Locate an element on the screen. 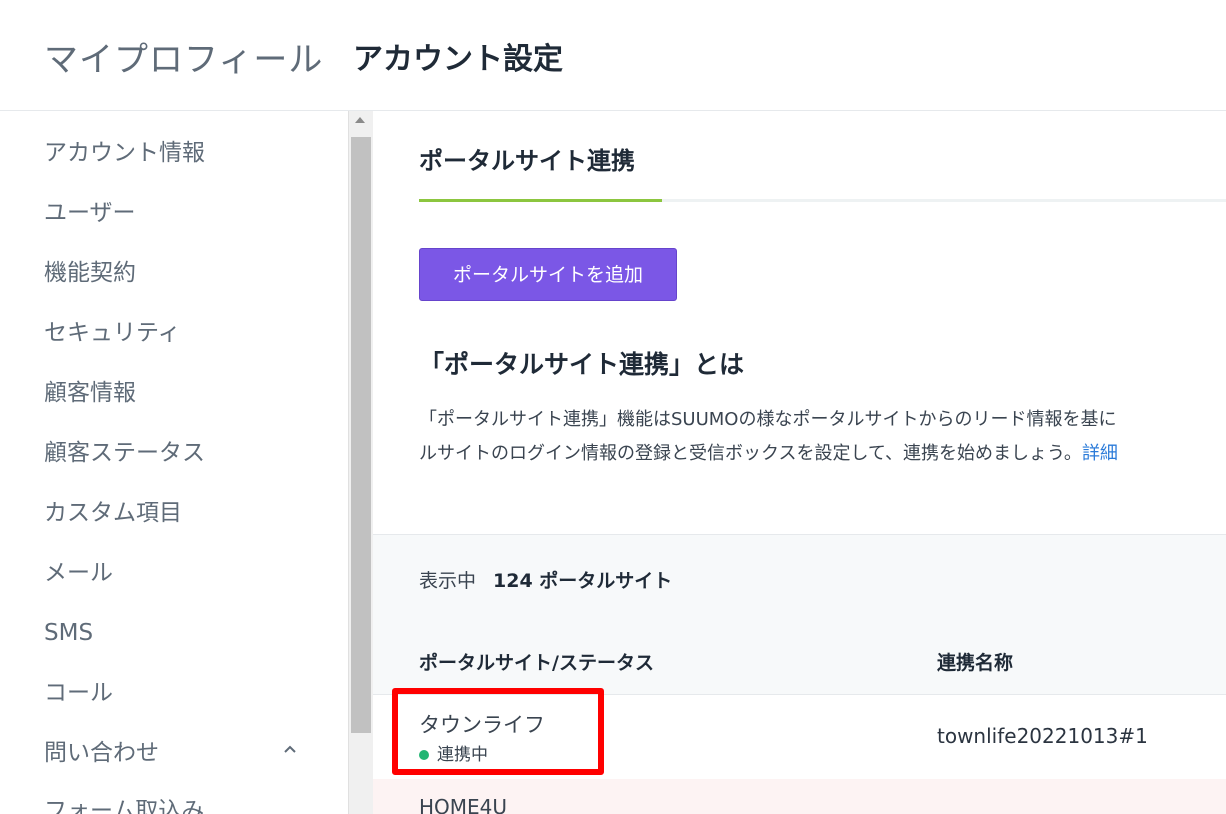 The image size is (1226, 814). sidebar-item-feature-contract: 機能契約 is located at coordinates (90, 273).